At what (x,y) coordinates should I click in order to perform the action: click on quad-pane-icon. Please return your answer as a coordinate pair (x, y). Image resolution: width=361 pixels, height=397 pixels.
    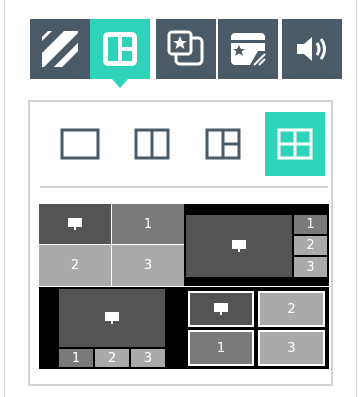
    Looking at the image, I should click on (295, 144).